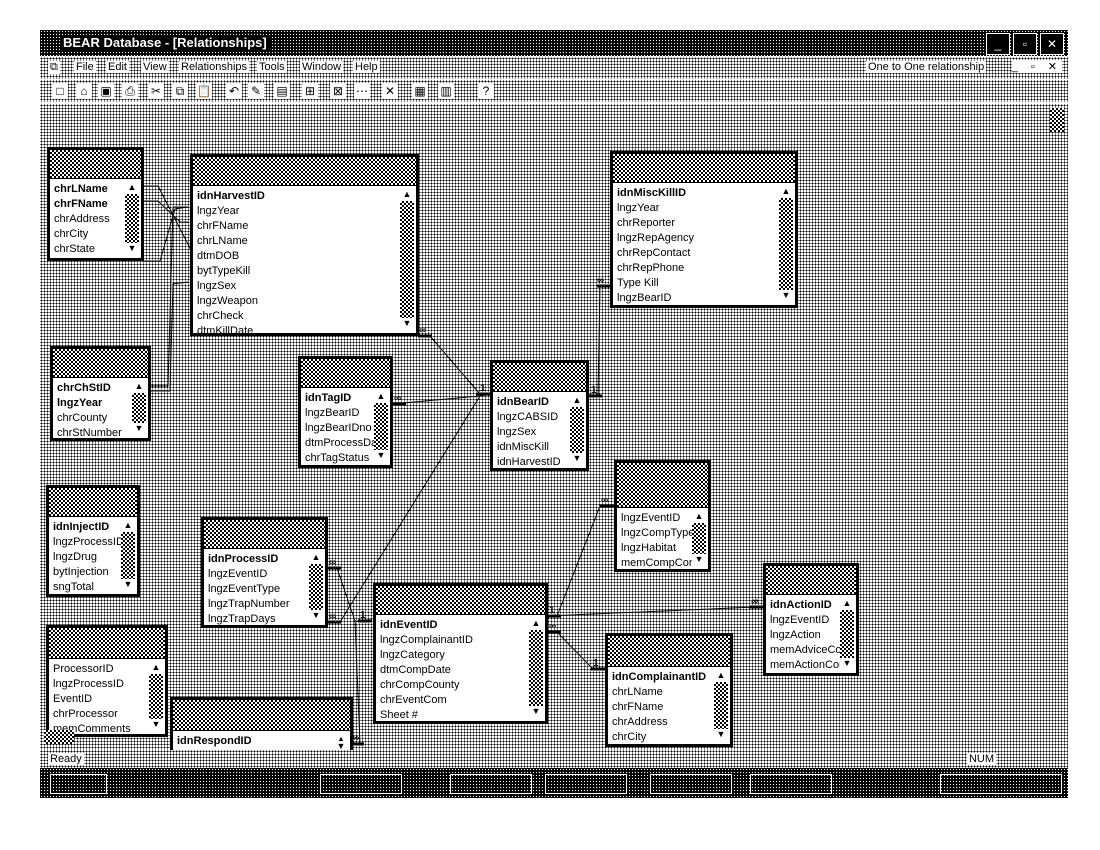 Image resolution: width=1100 pixels, height=850 pixels. I want to click on start-button, so click(78, 784).